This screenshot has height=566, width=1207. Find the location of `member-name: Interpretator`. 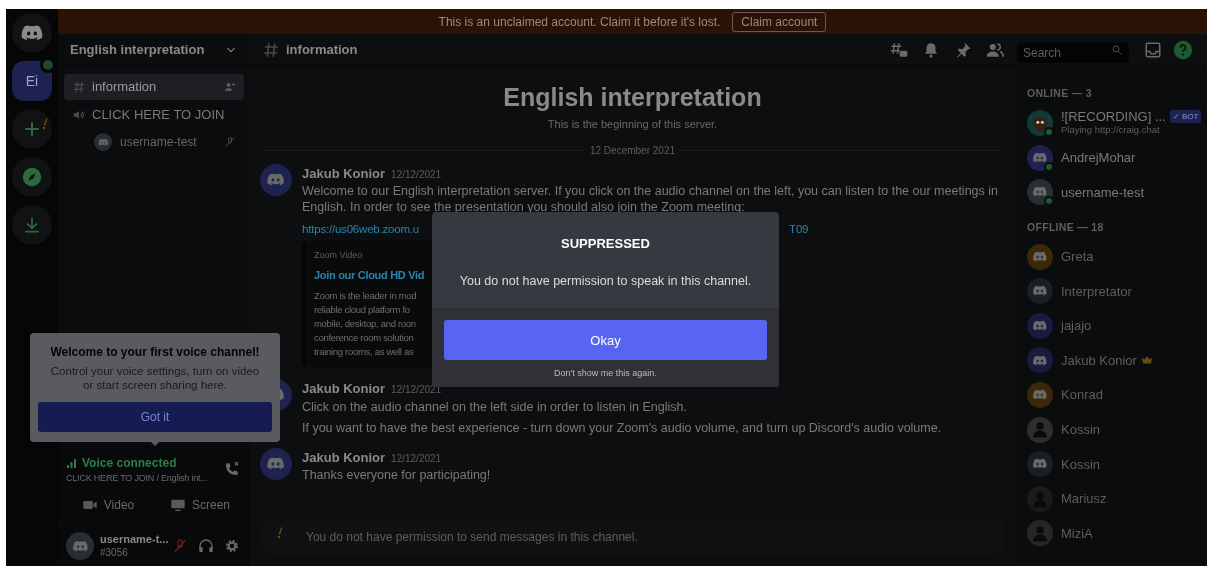

member-name: Interpretator is located at coordinates (1096, 291).